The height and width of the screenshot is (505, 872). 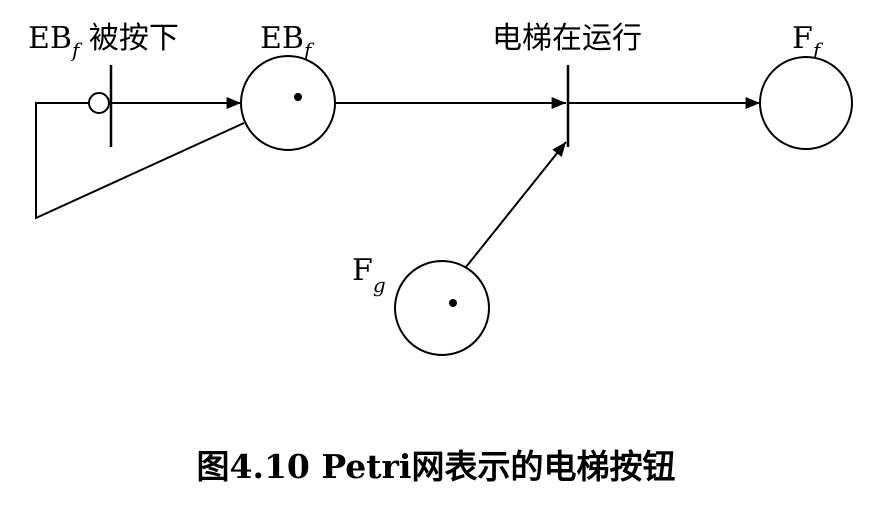 What do you see at coordinates (140, 161) in the screenshot?
I see `loop-edge` at bounding box center [140, 161].